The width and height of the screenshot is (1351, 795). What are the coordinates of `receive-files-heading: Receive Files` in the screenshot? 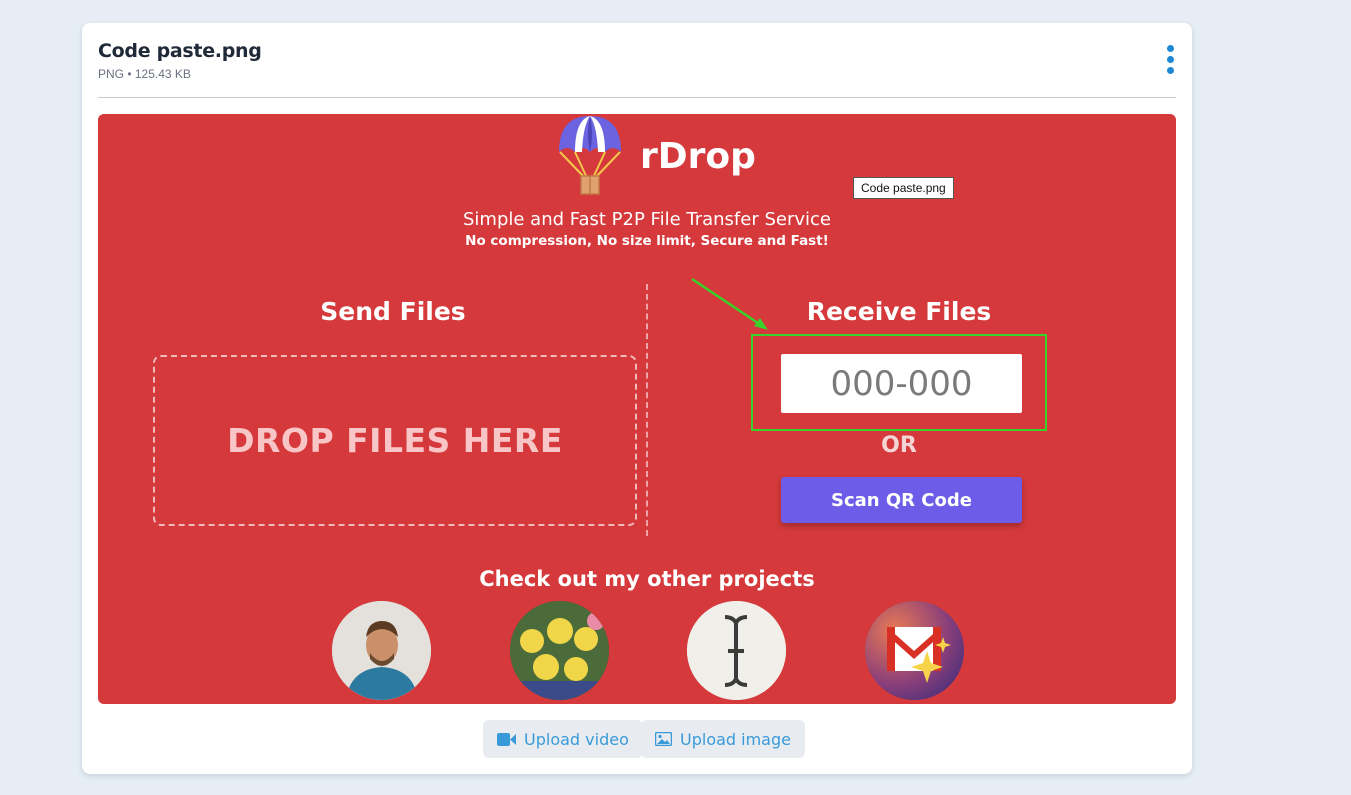 It's located at (899, 311).